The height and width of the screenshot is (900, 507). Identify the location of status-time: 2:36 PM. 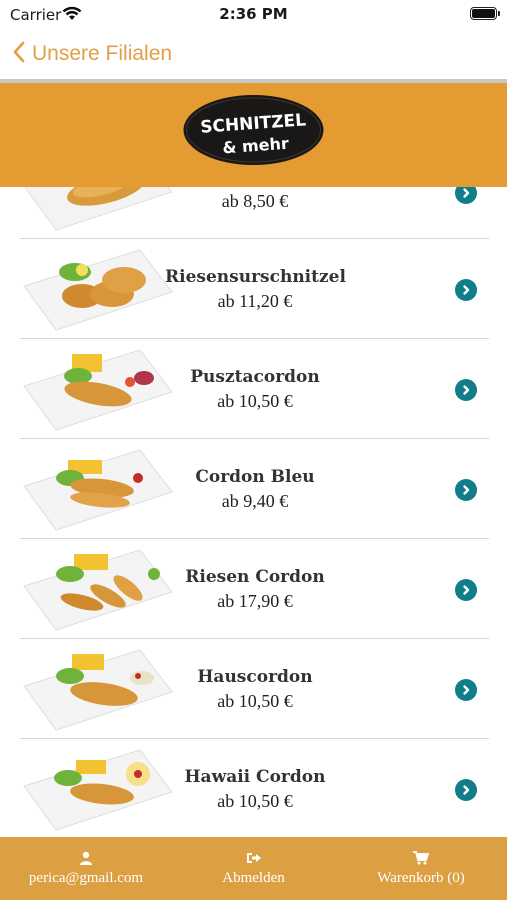
(253, 14).